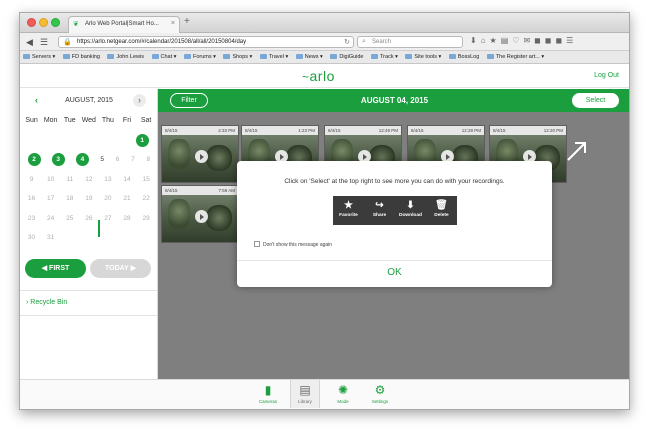 The image size is (648, 435). What do you see at coordinates (120, 268) in the screenshot?
I see `today-button: TODAY ▶` at bounding box center [120, 268].